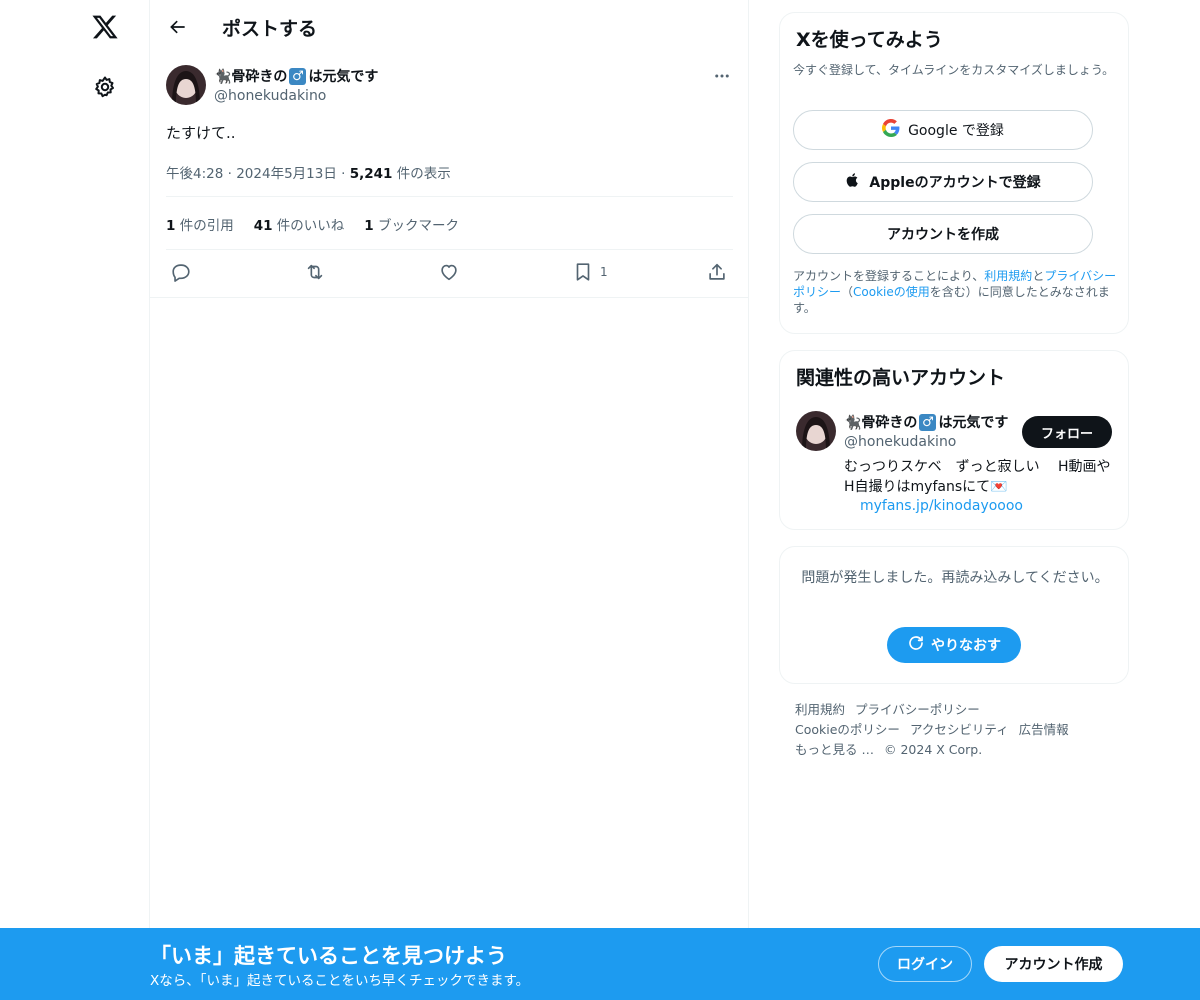 The height and width of the screenshot is (1000, 1200). Describe the element at coordinates (722, 76) in the screenshot. I see `more-icon` at that location.